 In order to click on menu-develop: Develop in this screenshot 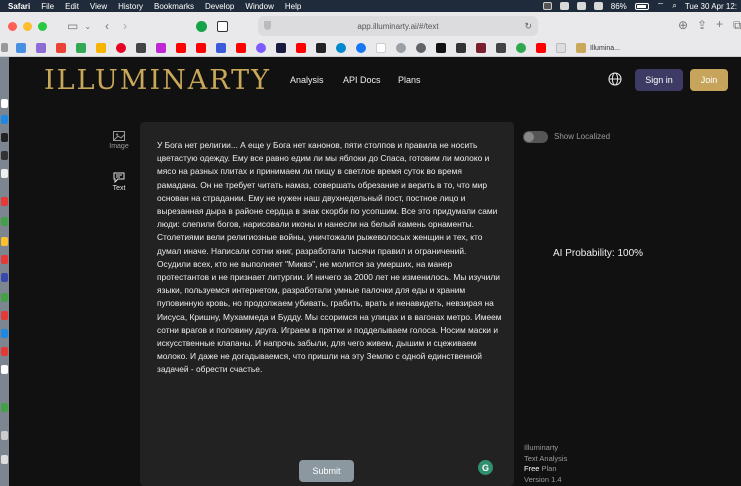, I will do `click(219, 6)`.